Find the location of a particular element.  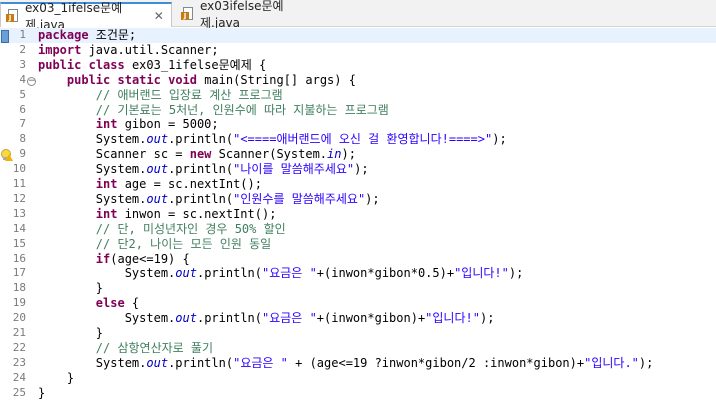

warning-lightbulb-icon is located at coordinates (6, 155).